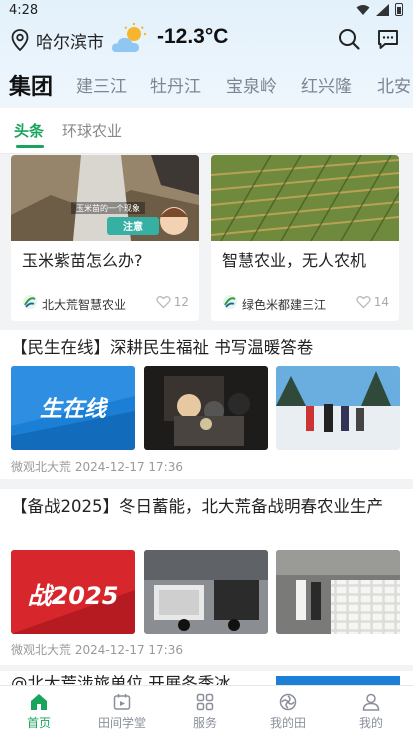 The height and width of the screenshot is (737, 413). What do you see at coordinates (39, 702) in the screenshot?
I see `home-icon` at bounding box center [39, 702].